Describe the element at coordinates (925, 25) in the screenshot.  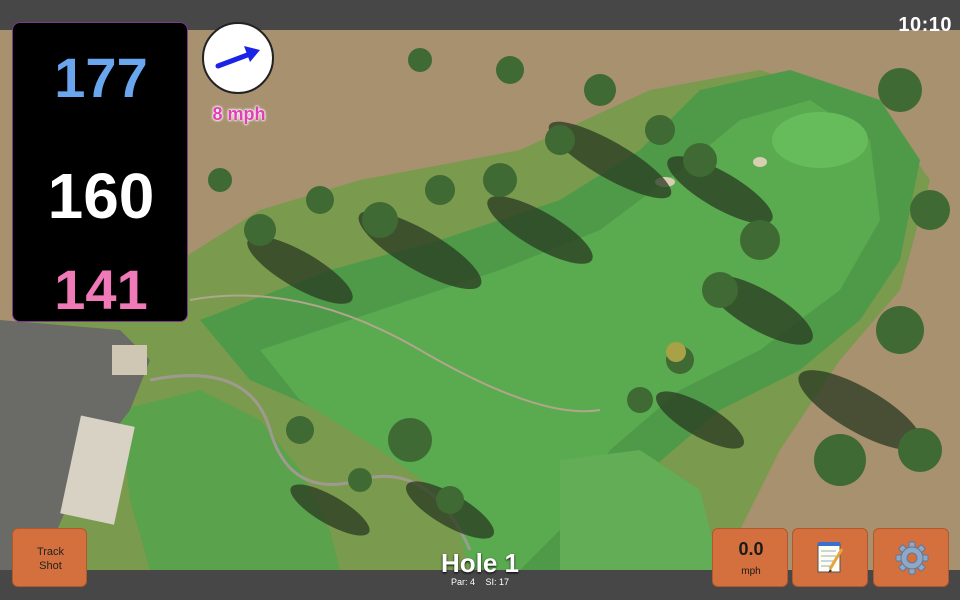
I see `status-clock: 10:10` at that location.